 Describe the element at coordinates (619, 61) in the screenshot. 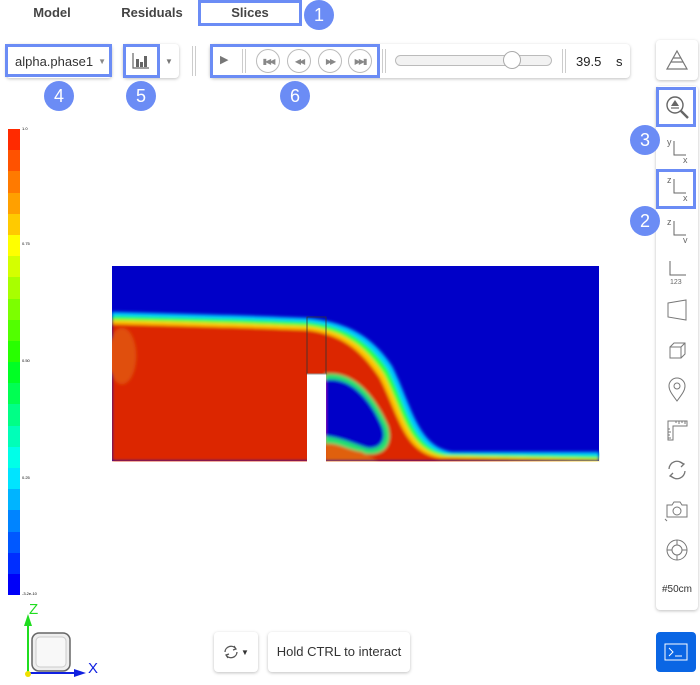

I see `time-unit: s` at that location.